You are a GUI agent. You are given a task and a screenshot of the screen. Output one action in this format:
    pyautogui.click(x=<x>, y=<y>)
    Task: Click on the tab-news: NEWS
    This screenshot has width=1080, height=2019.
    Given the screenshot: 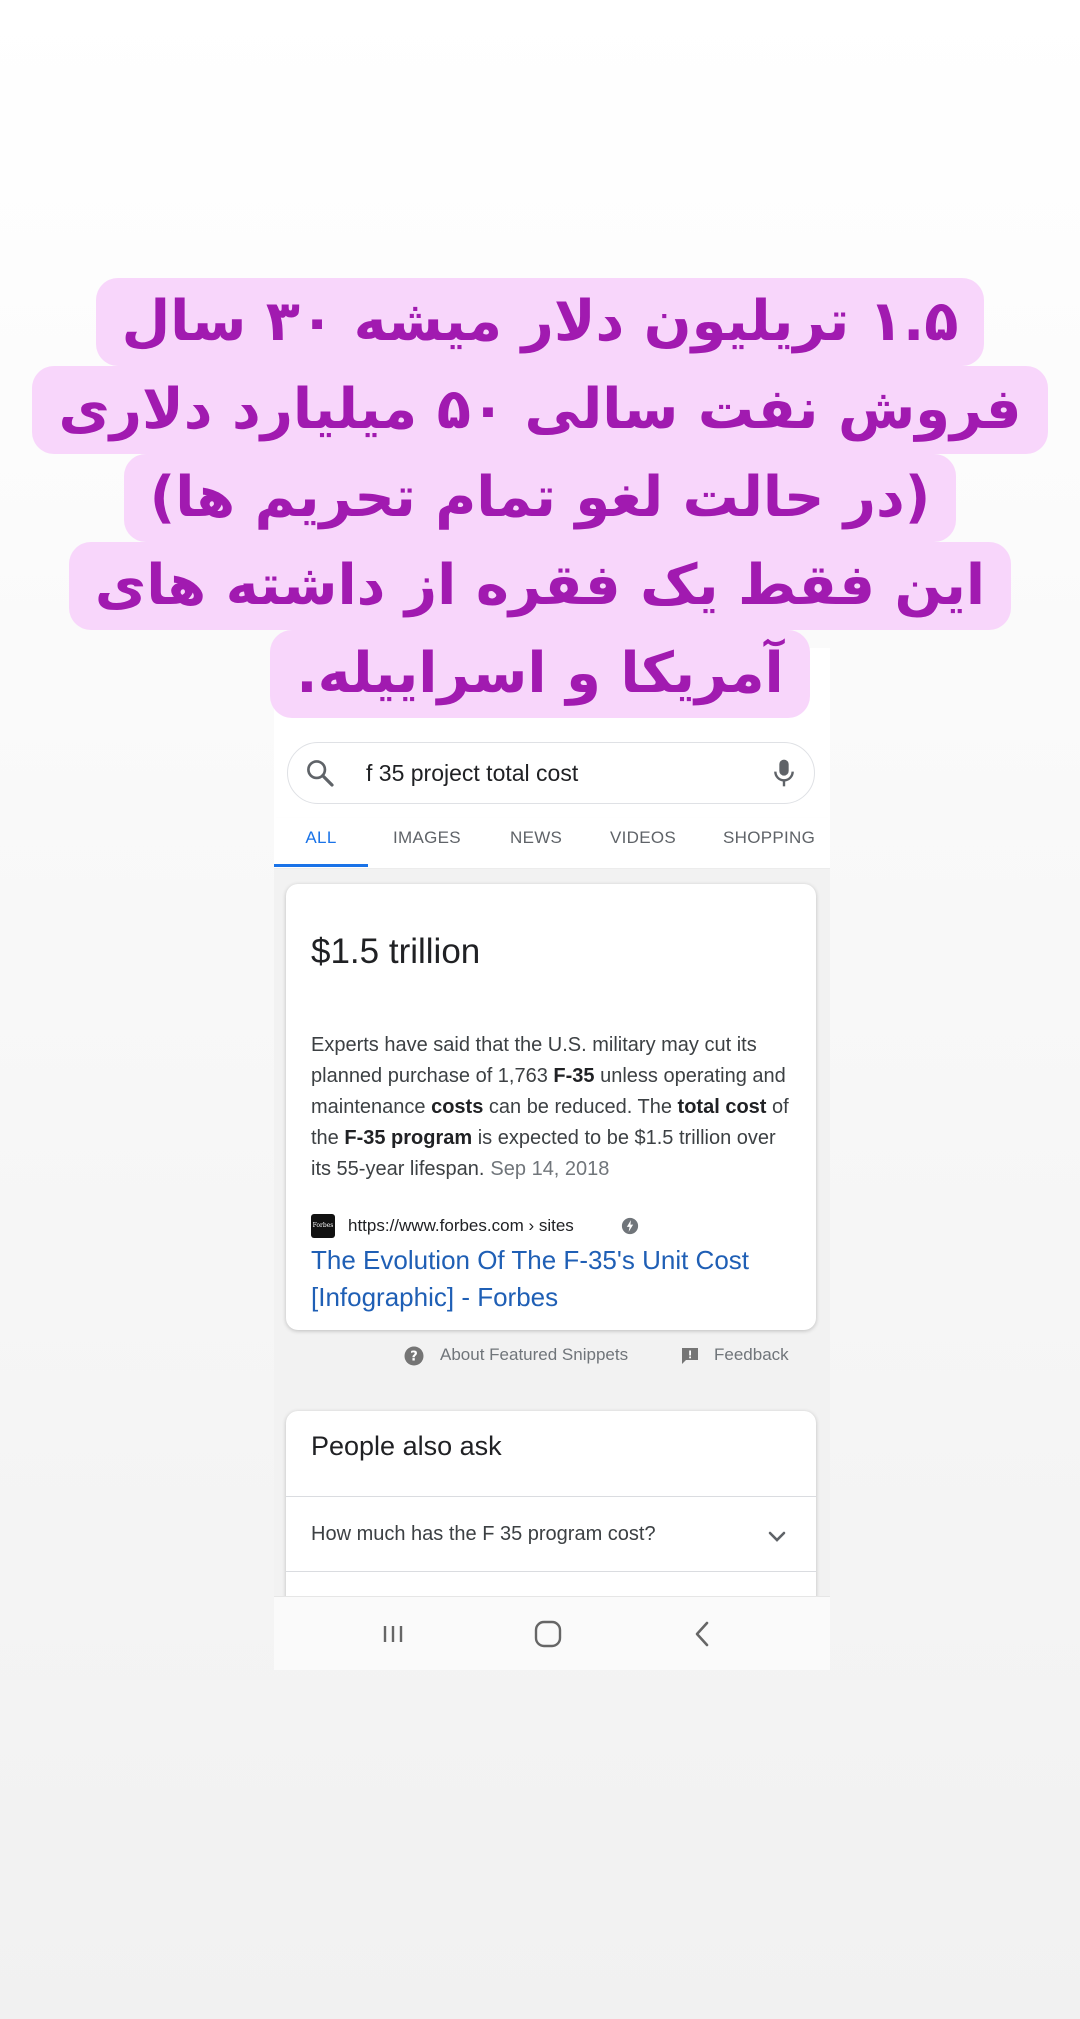 What is the action you would take?
    pyautogui.click(x=536, y=841)
    